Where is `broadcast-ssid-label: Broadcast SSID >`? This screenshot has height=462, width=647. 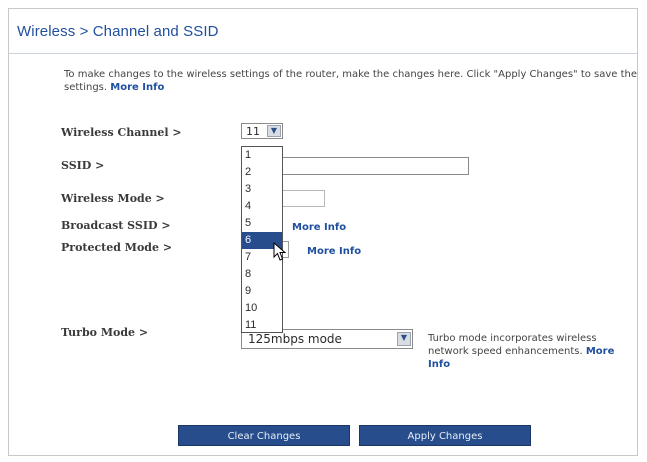
broadcast-ssid-label: Broadcast SSID > is located at coordinates (116, 225).